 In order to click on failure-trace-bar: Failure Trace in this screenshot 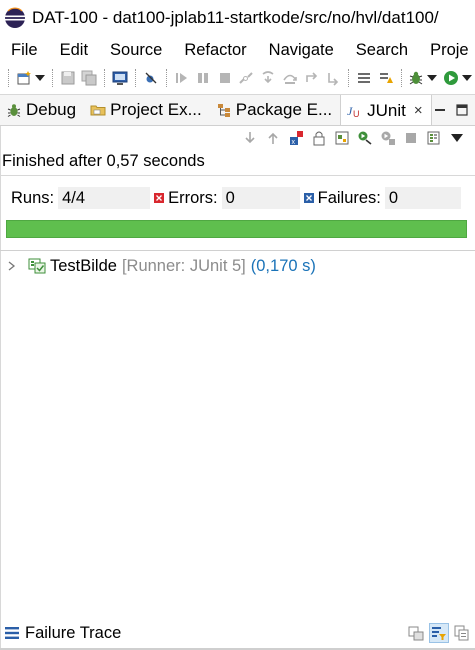, I will do `click(237, 633)`.